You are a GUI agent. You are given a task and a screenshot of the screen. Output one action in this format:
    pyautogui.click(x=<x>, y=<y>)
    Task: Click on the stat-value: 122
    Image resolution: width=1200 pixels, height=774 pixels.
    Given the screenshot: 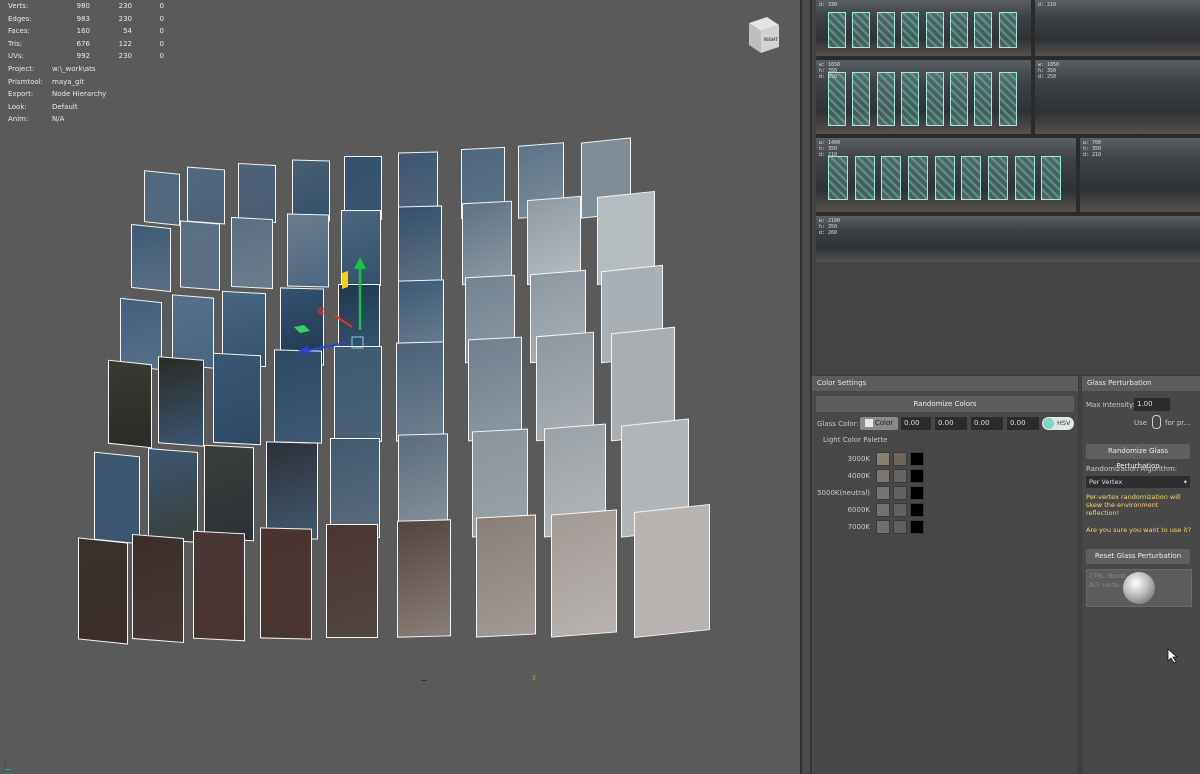 What is the action you would take?
    pyautogui.click(x=125, y=43)
    